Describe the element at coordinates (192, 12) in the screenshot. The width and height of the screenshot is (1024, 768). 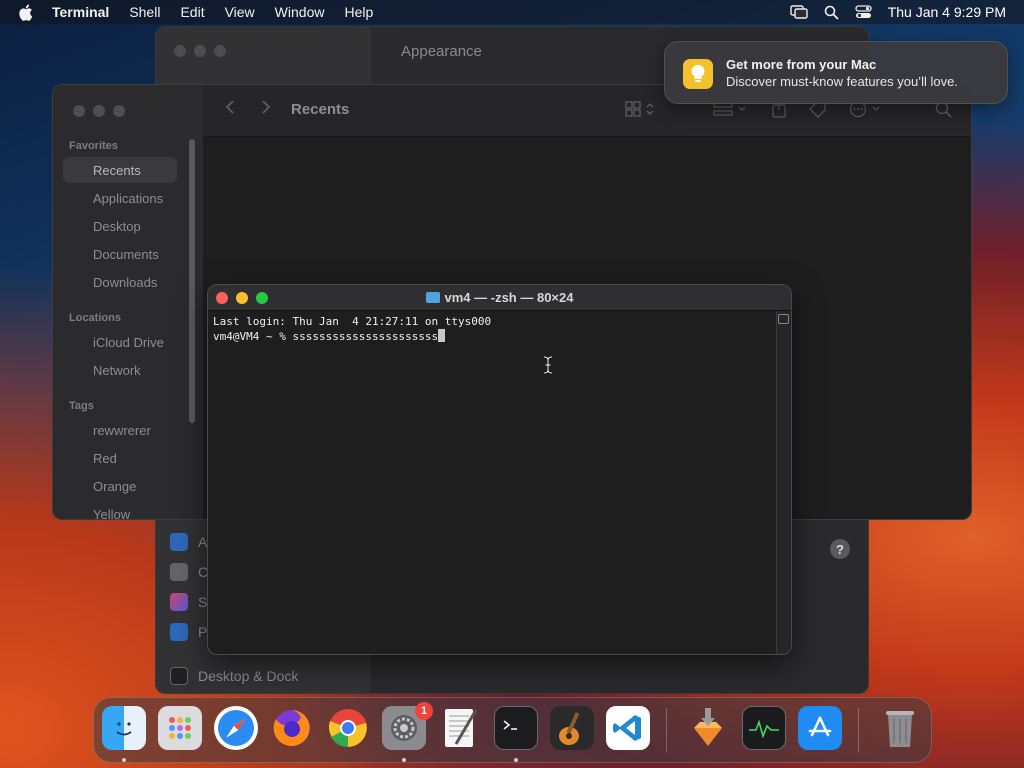
I see `menu-edit: Edit` at that location.